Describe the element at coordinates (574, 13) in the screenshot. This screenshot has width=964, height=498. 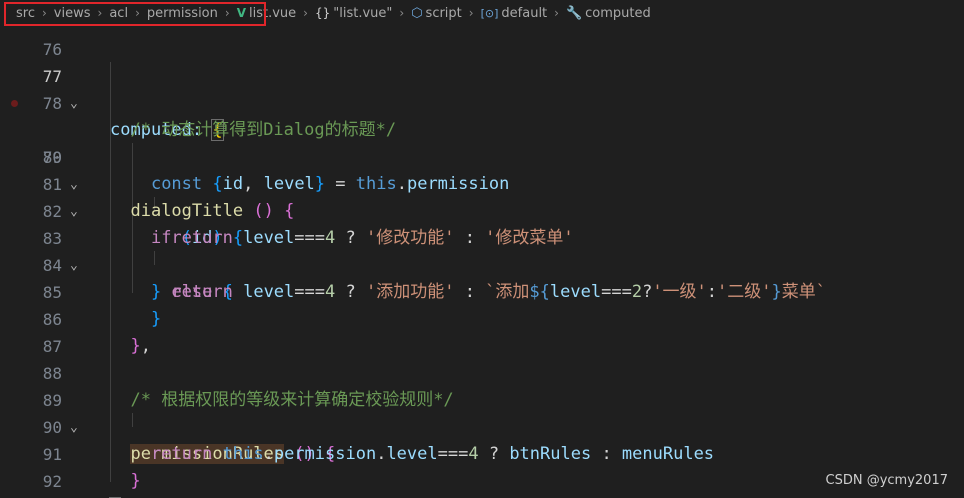
I see `wrench-icon: 🔧` at that location.